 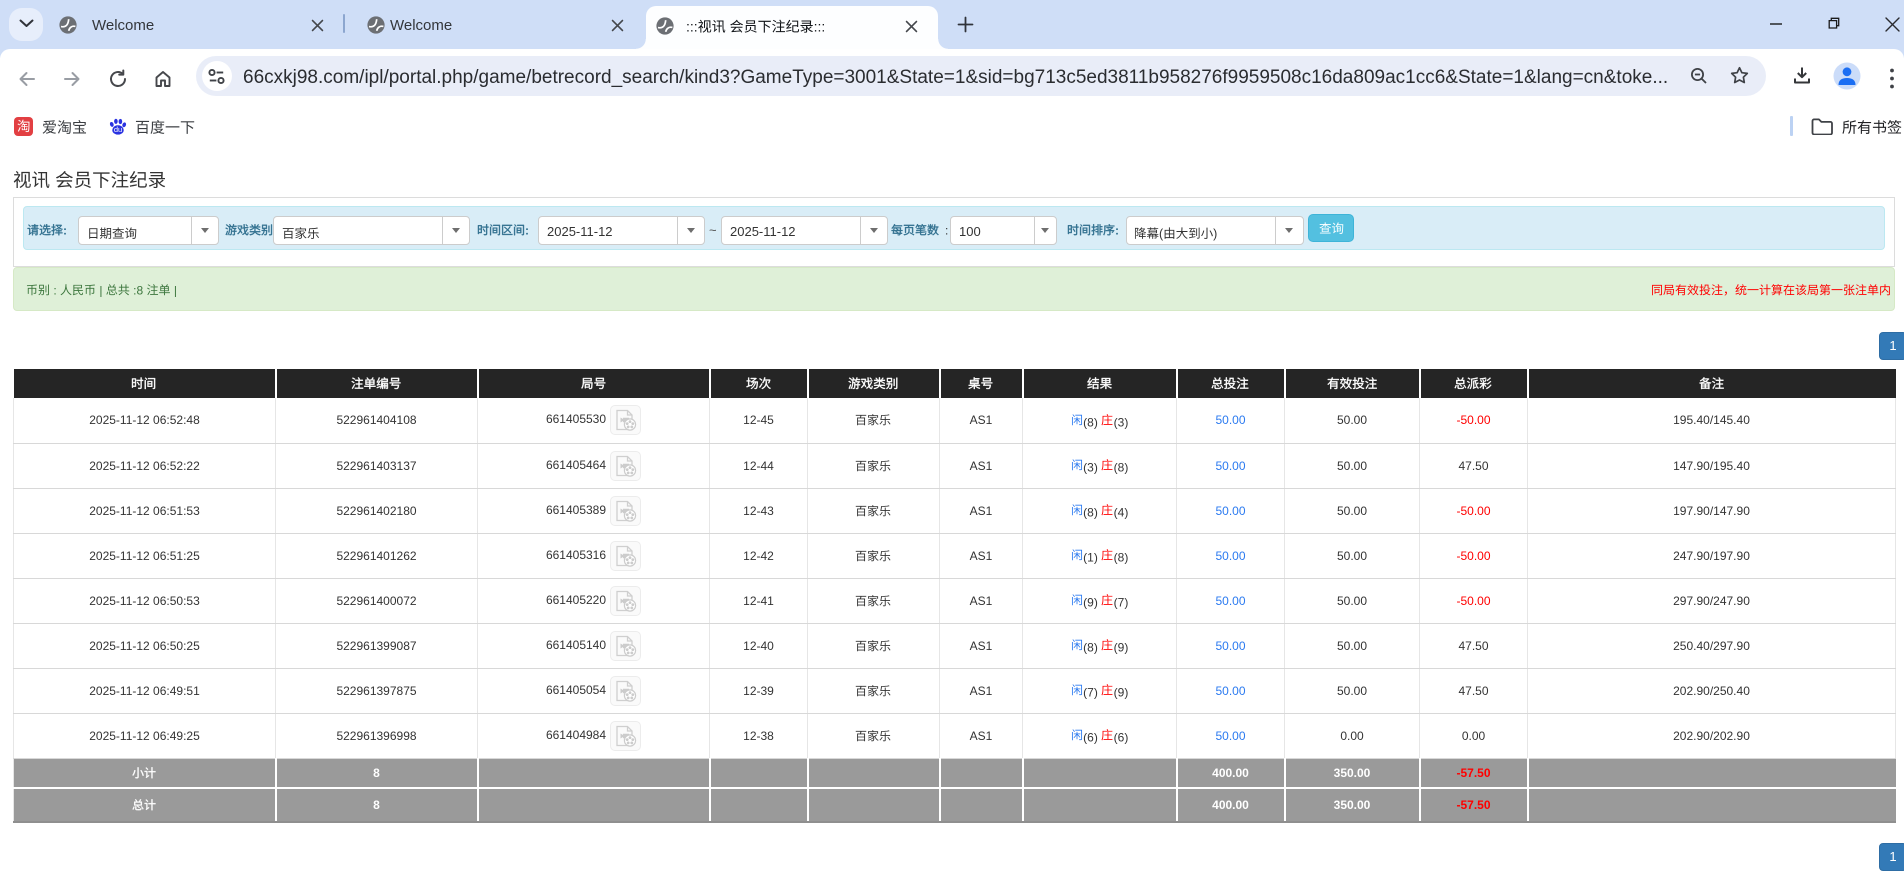 What do you see at coordinates (118, 129) in the screenshot?
I see `svg-text: du` at bounding box center [118, 129].